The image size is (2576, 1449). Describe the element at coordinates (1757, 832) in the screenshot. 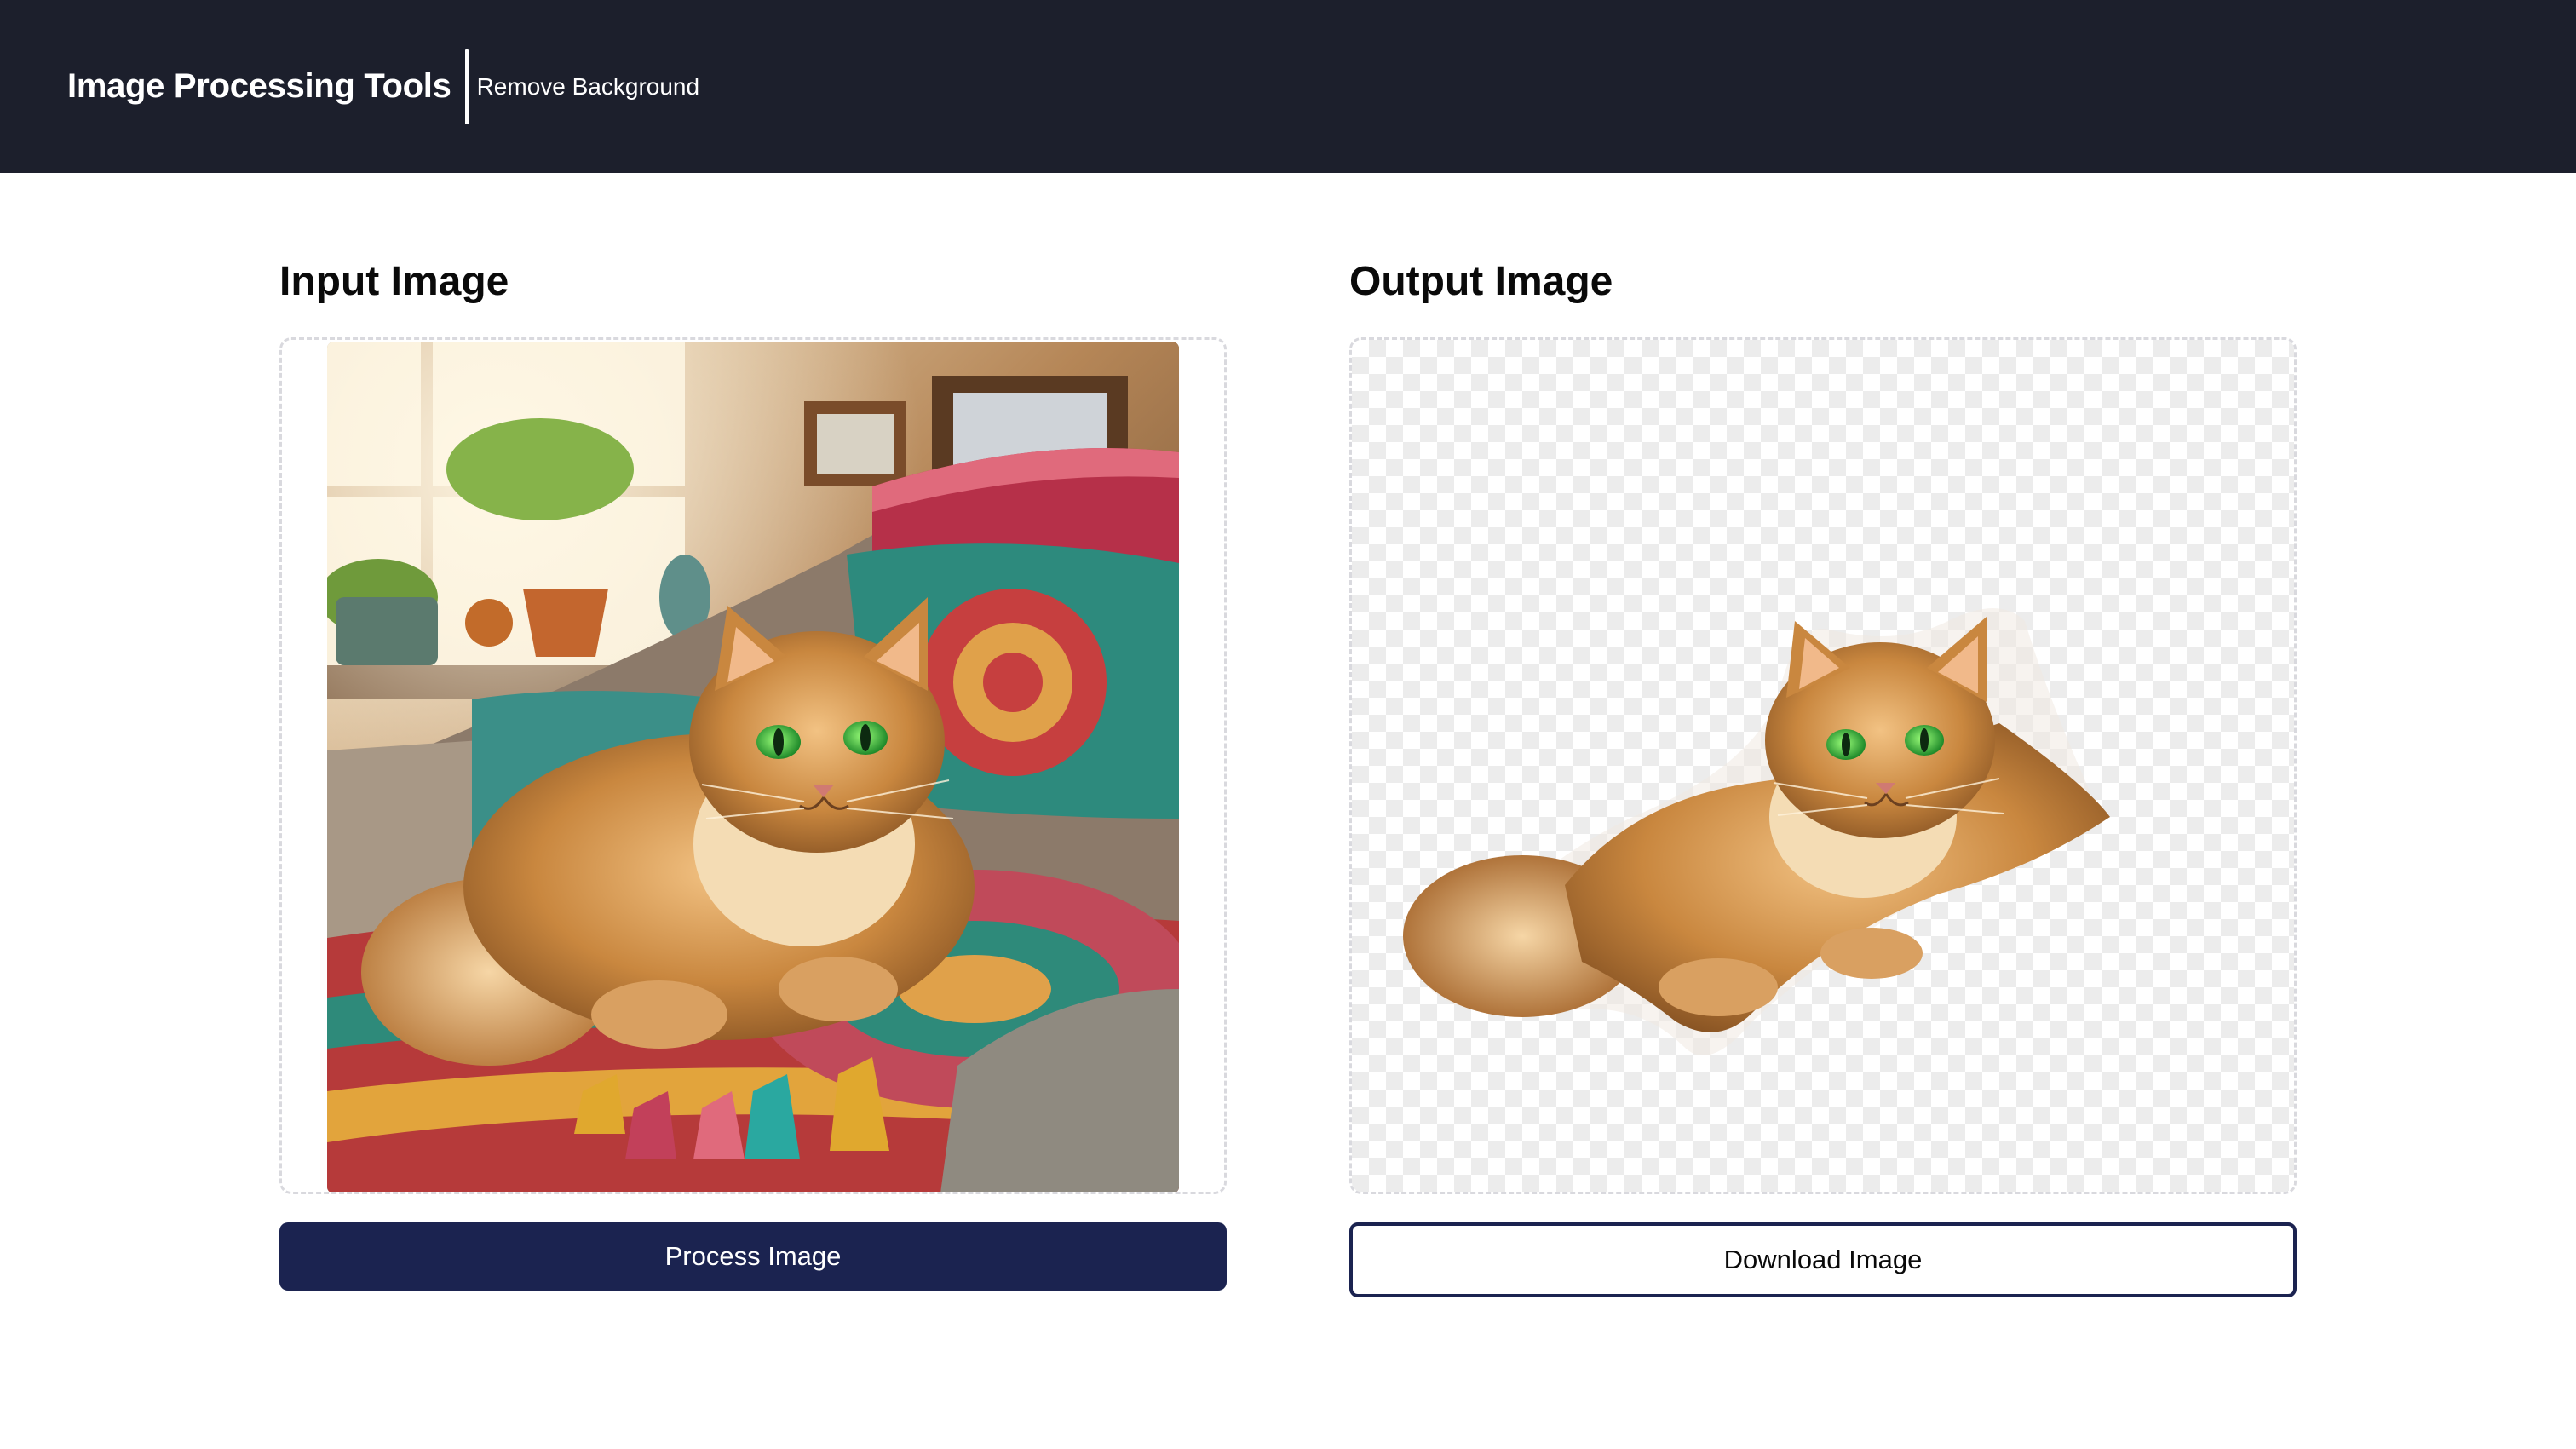

I see `output-image` at that location.